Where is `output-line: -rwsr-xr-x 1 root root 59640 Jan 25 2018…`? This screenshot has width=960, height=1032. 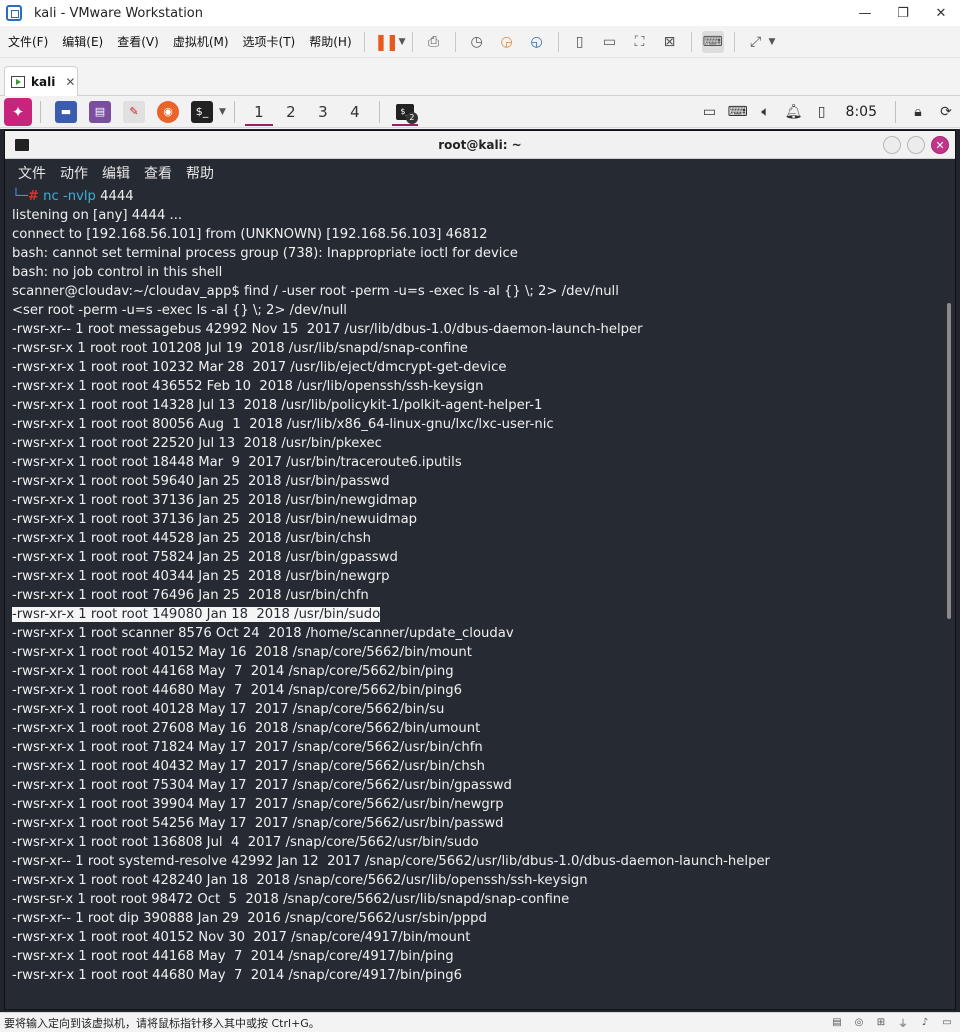 output-line: -rwsr-xr-x 1 root root 59640 Jan 25 2018… is located at coordinates (476, 481).